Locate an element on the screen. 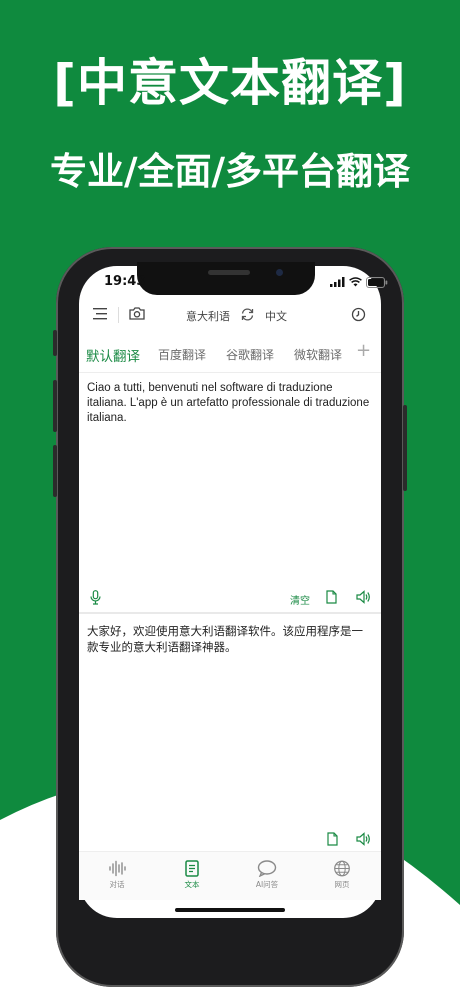  add-tab-button: + is located at coordinates (363, 350).